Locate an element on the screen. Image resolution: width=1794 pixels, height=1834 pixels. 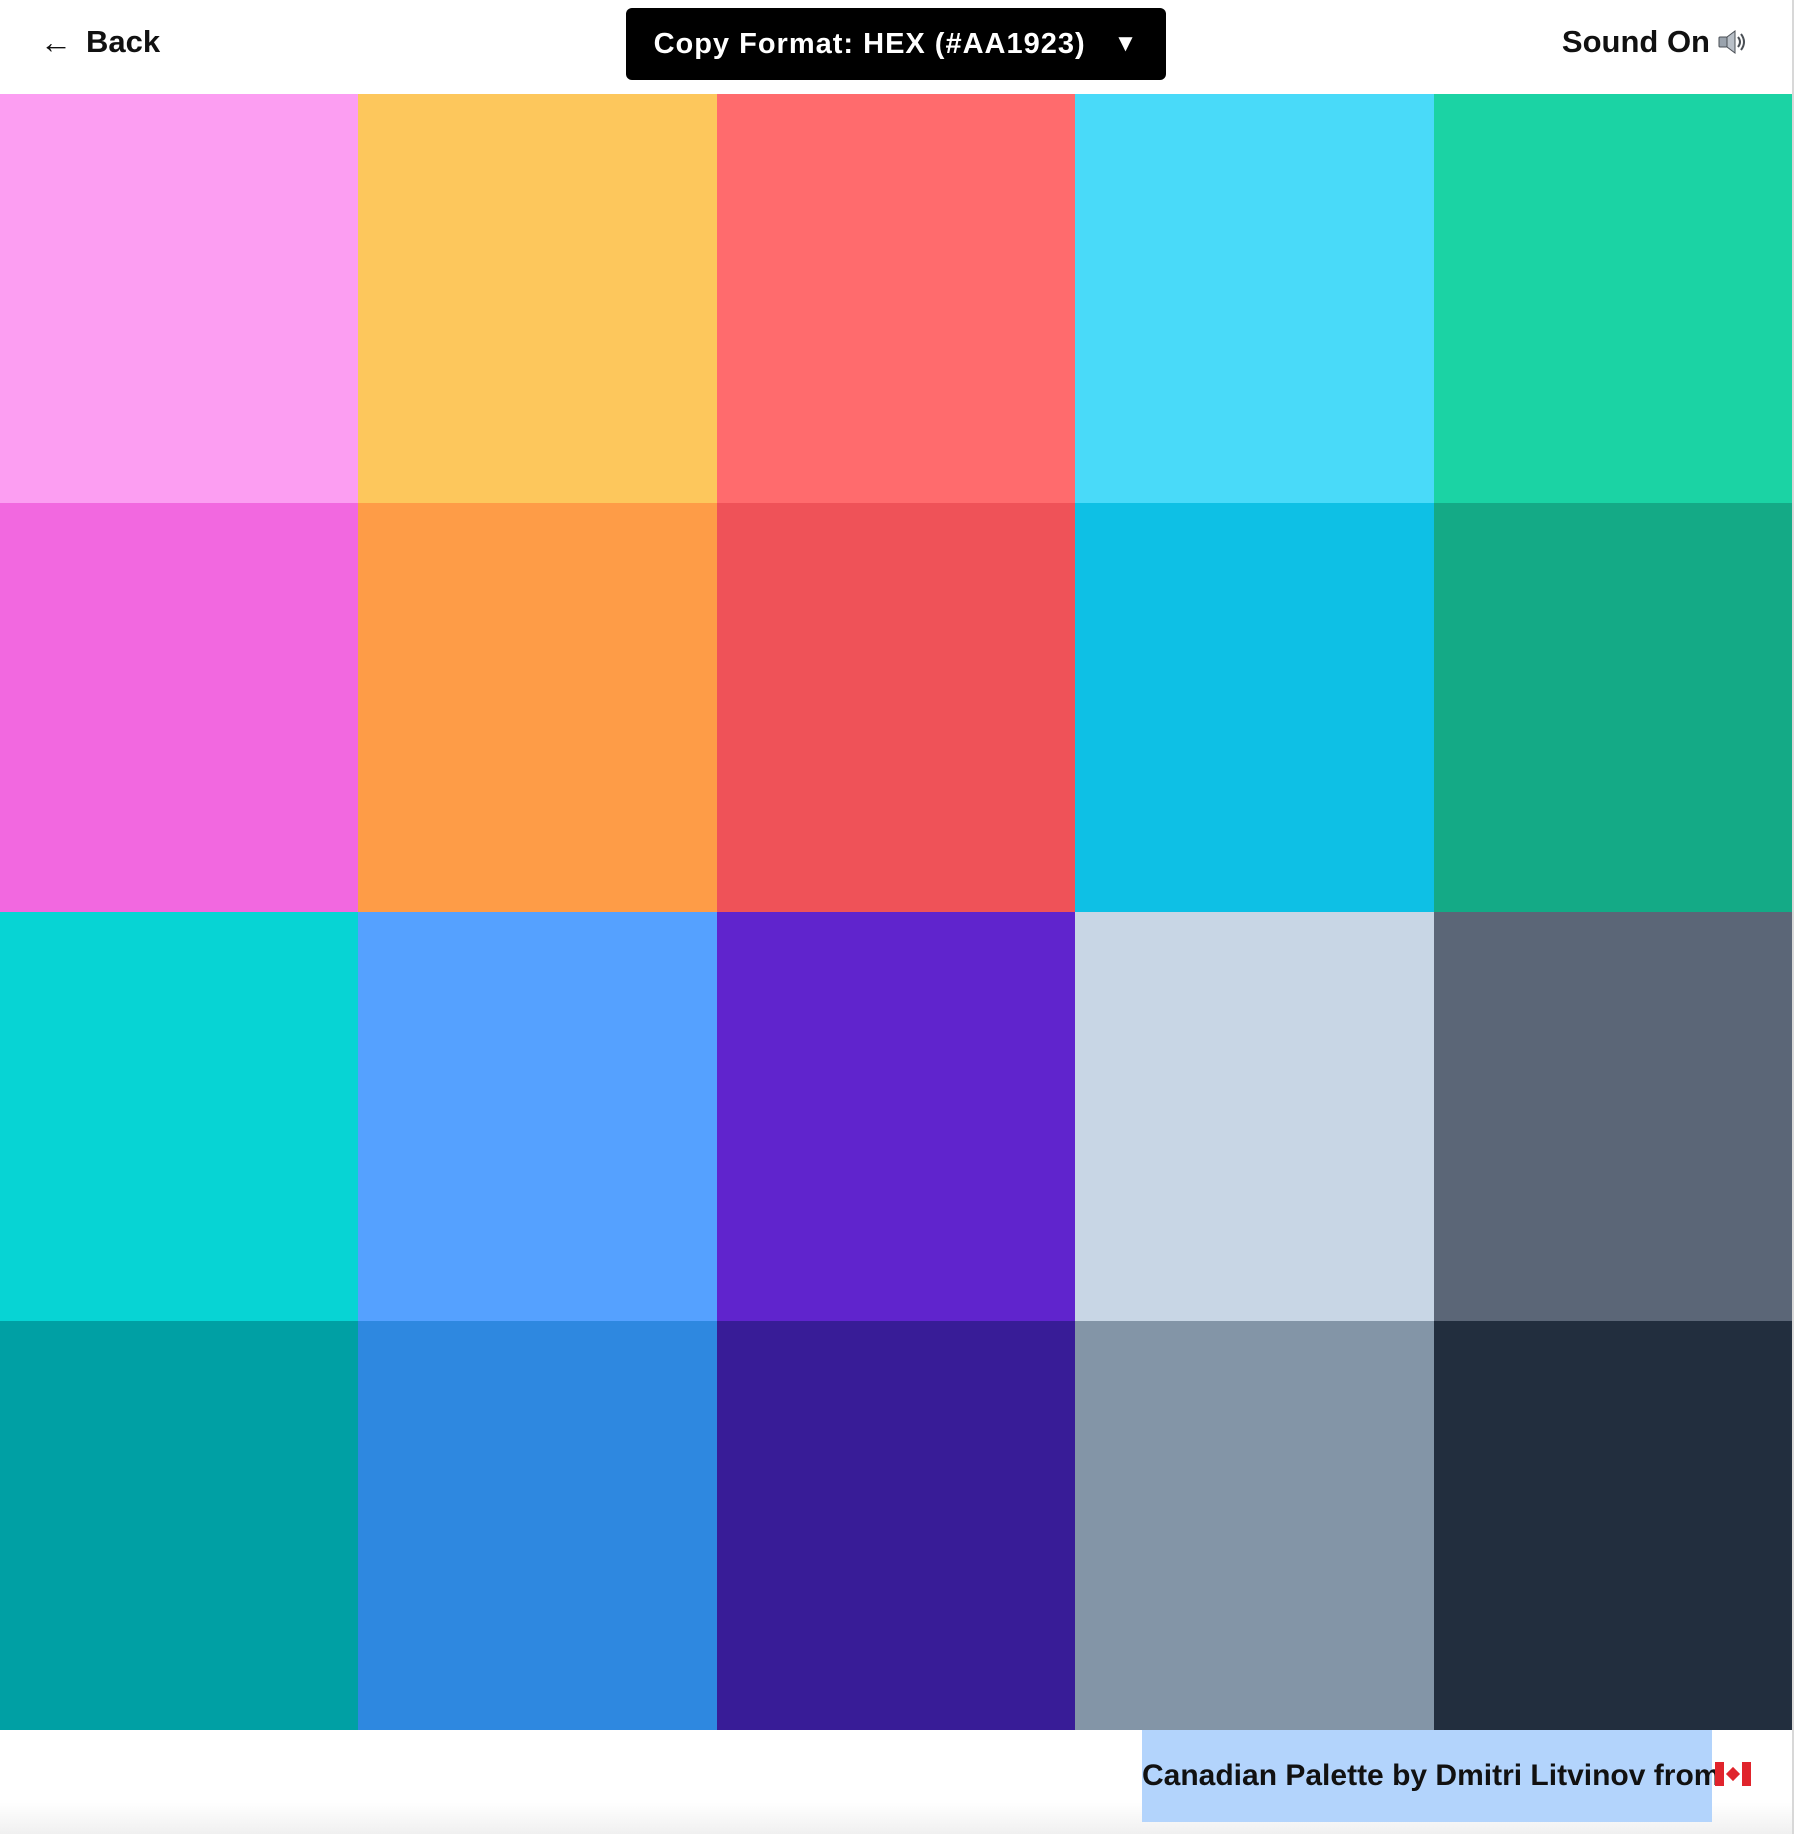
canada-flag-icon is located at coordinates (1733, 1774).